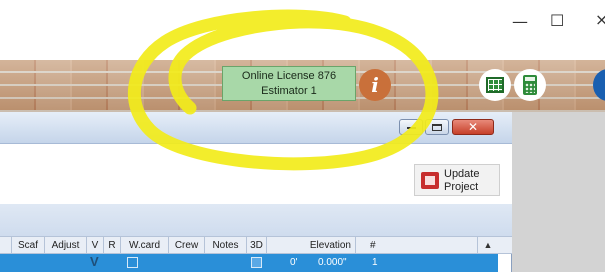 This screenshot has height=272, width=605. Describe the element at coordinates (132, 262) in the screenshot. I see `wcard-checkbox` at that location.